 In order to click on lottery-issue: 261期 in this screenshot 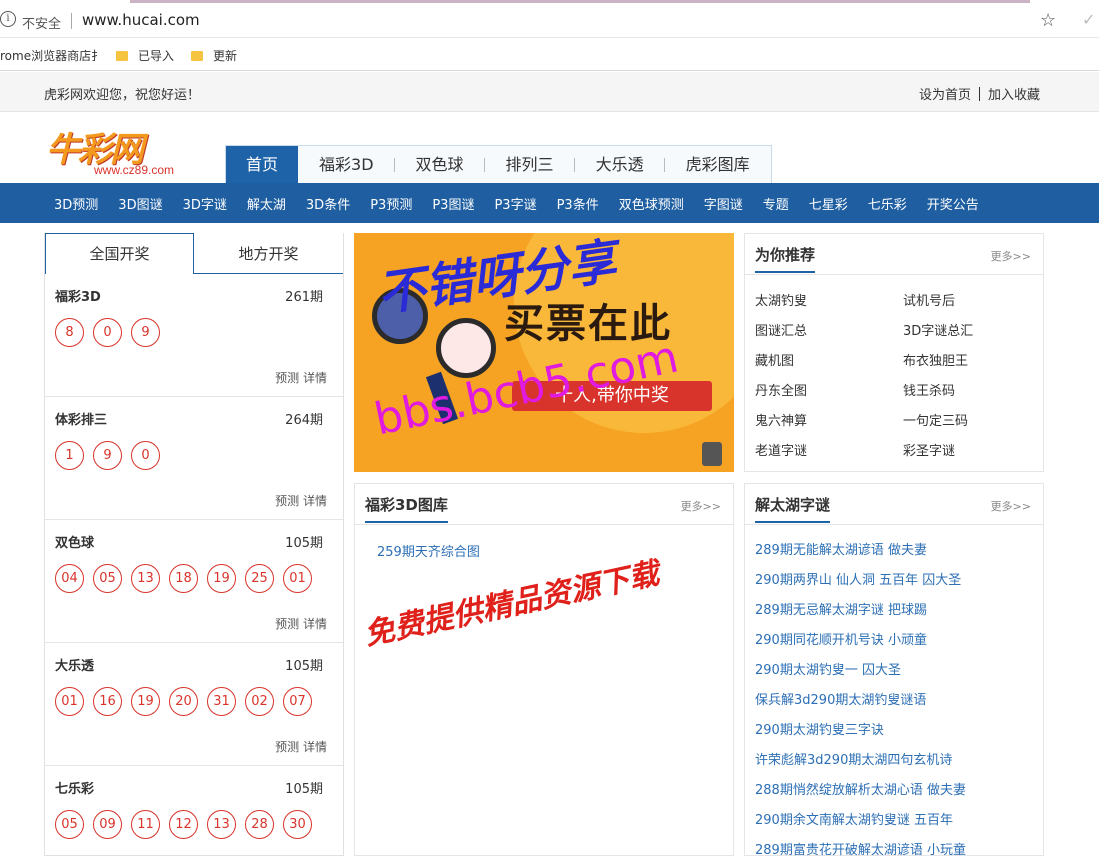, I will do `click(304, 297)`.